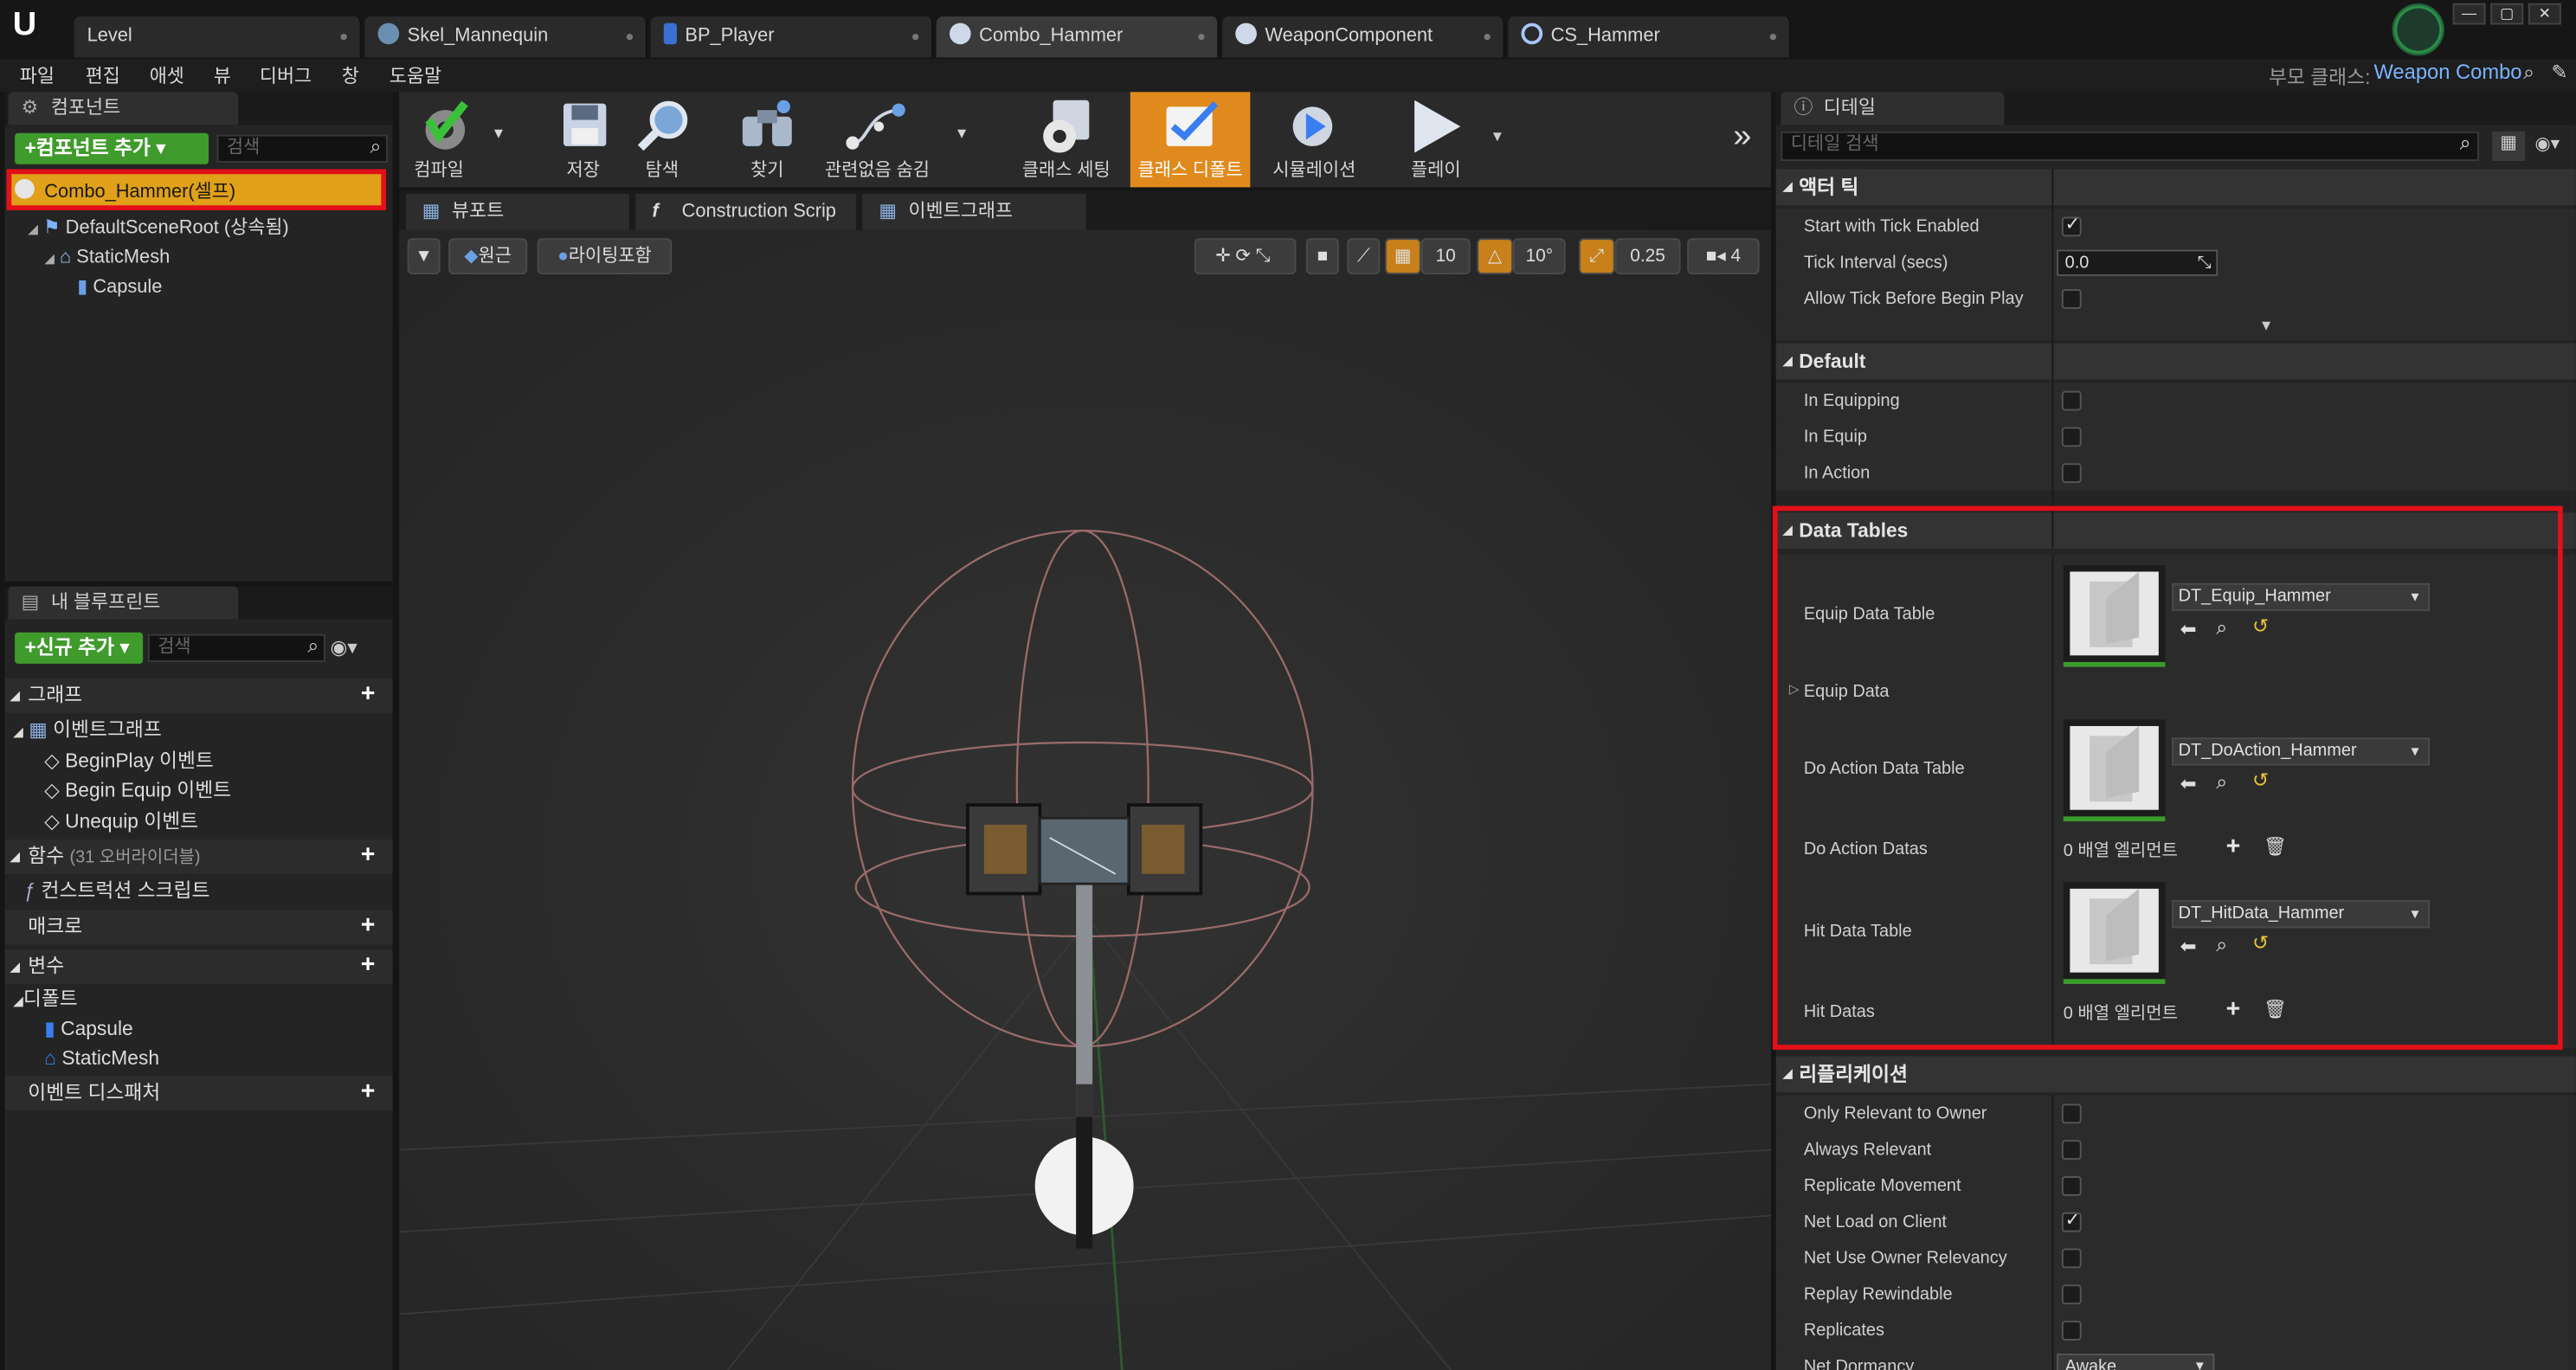 The image size is (2576, 1370). What do you see at coordinates (1363, 37) in the screenshot?
I see `tab-weapon-component: WeaponComponent ●` at bounding box center [1363, 37].